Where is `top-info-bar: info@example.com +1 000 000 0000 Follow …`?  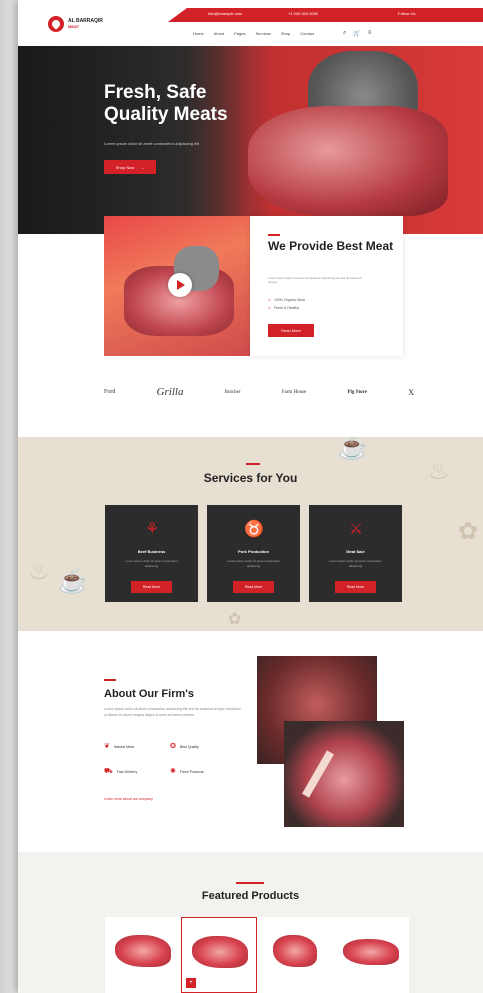 top-info-bar: info@example.com +1 000 000 0000 Follow … is located at coordinates (325, 15).